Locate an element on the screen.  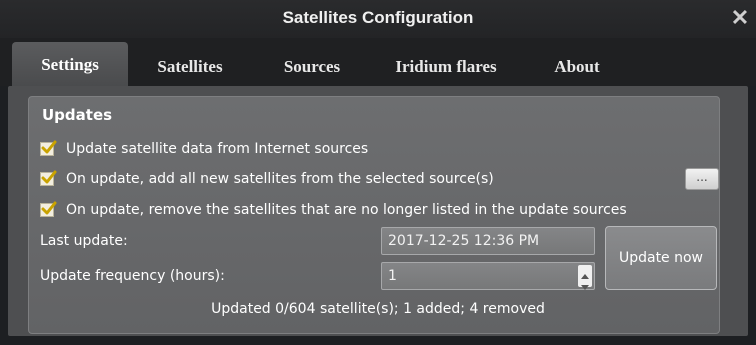
last-update-field: 2017-12-25 12:36 PM is located at coordinates (488, 241).